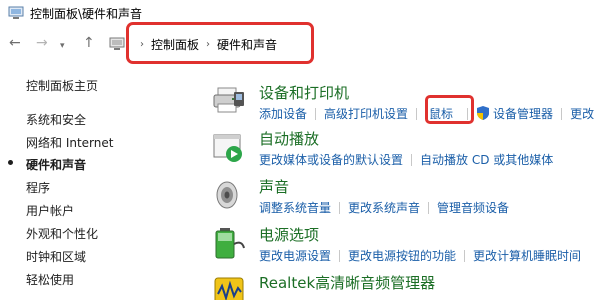 The image size is (600, 300). I want to click on sidebar-item-user-accounts: 用户帐户, so click(50, 210).